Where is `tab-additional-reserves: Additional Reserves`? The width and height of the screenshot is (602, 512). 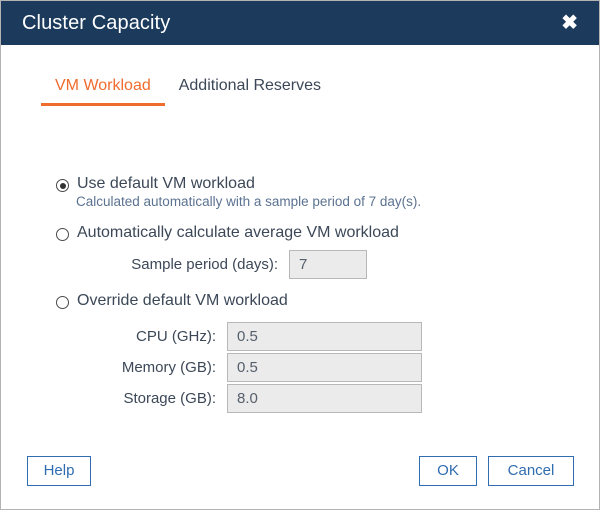
tab-additional-reserves: Additional Reserves is located at coordinates (250, 91).